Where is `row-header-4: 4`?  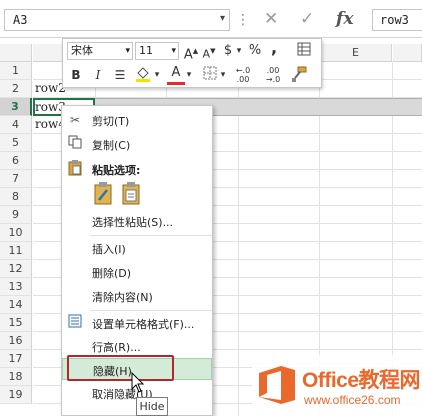 row-header-4: 4 is located at coordinates (16, 125).